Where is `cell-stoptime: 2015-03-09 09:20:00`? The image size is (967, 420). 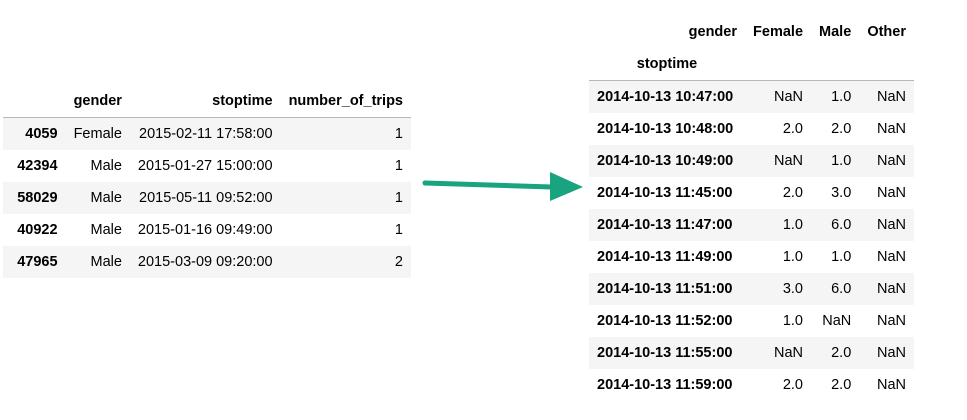
cell-stoptime: 2015-03-09 09:20:00 is located at coordinates (205, 262).